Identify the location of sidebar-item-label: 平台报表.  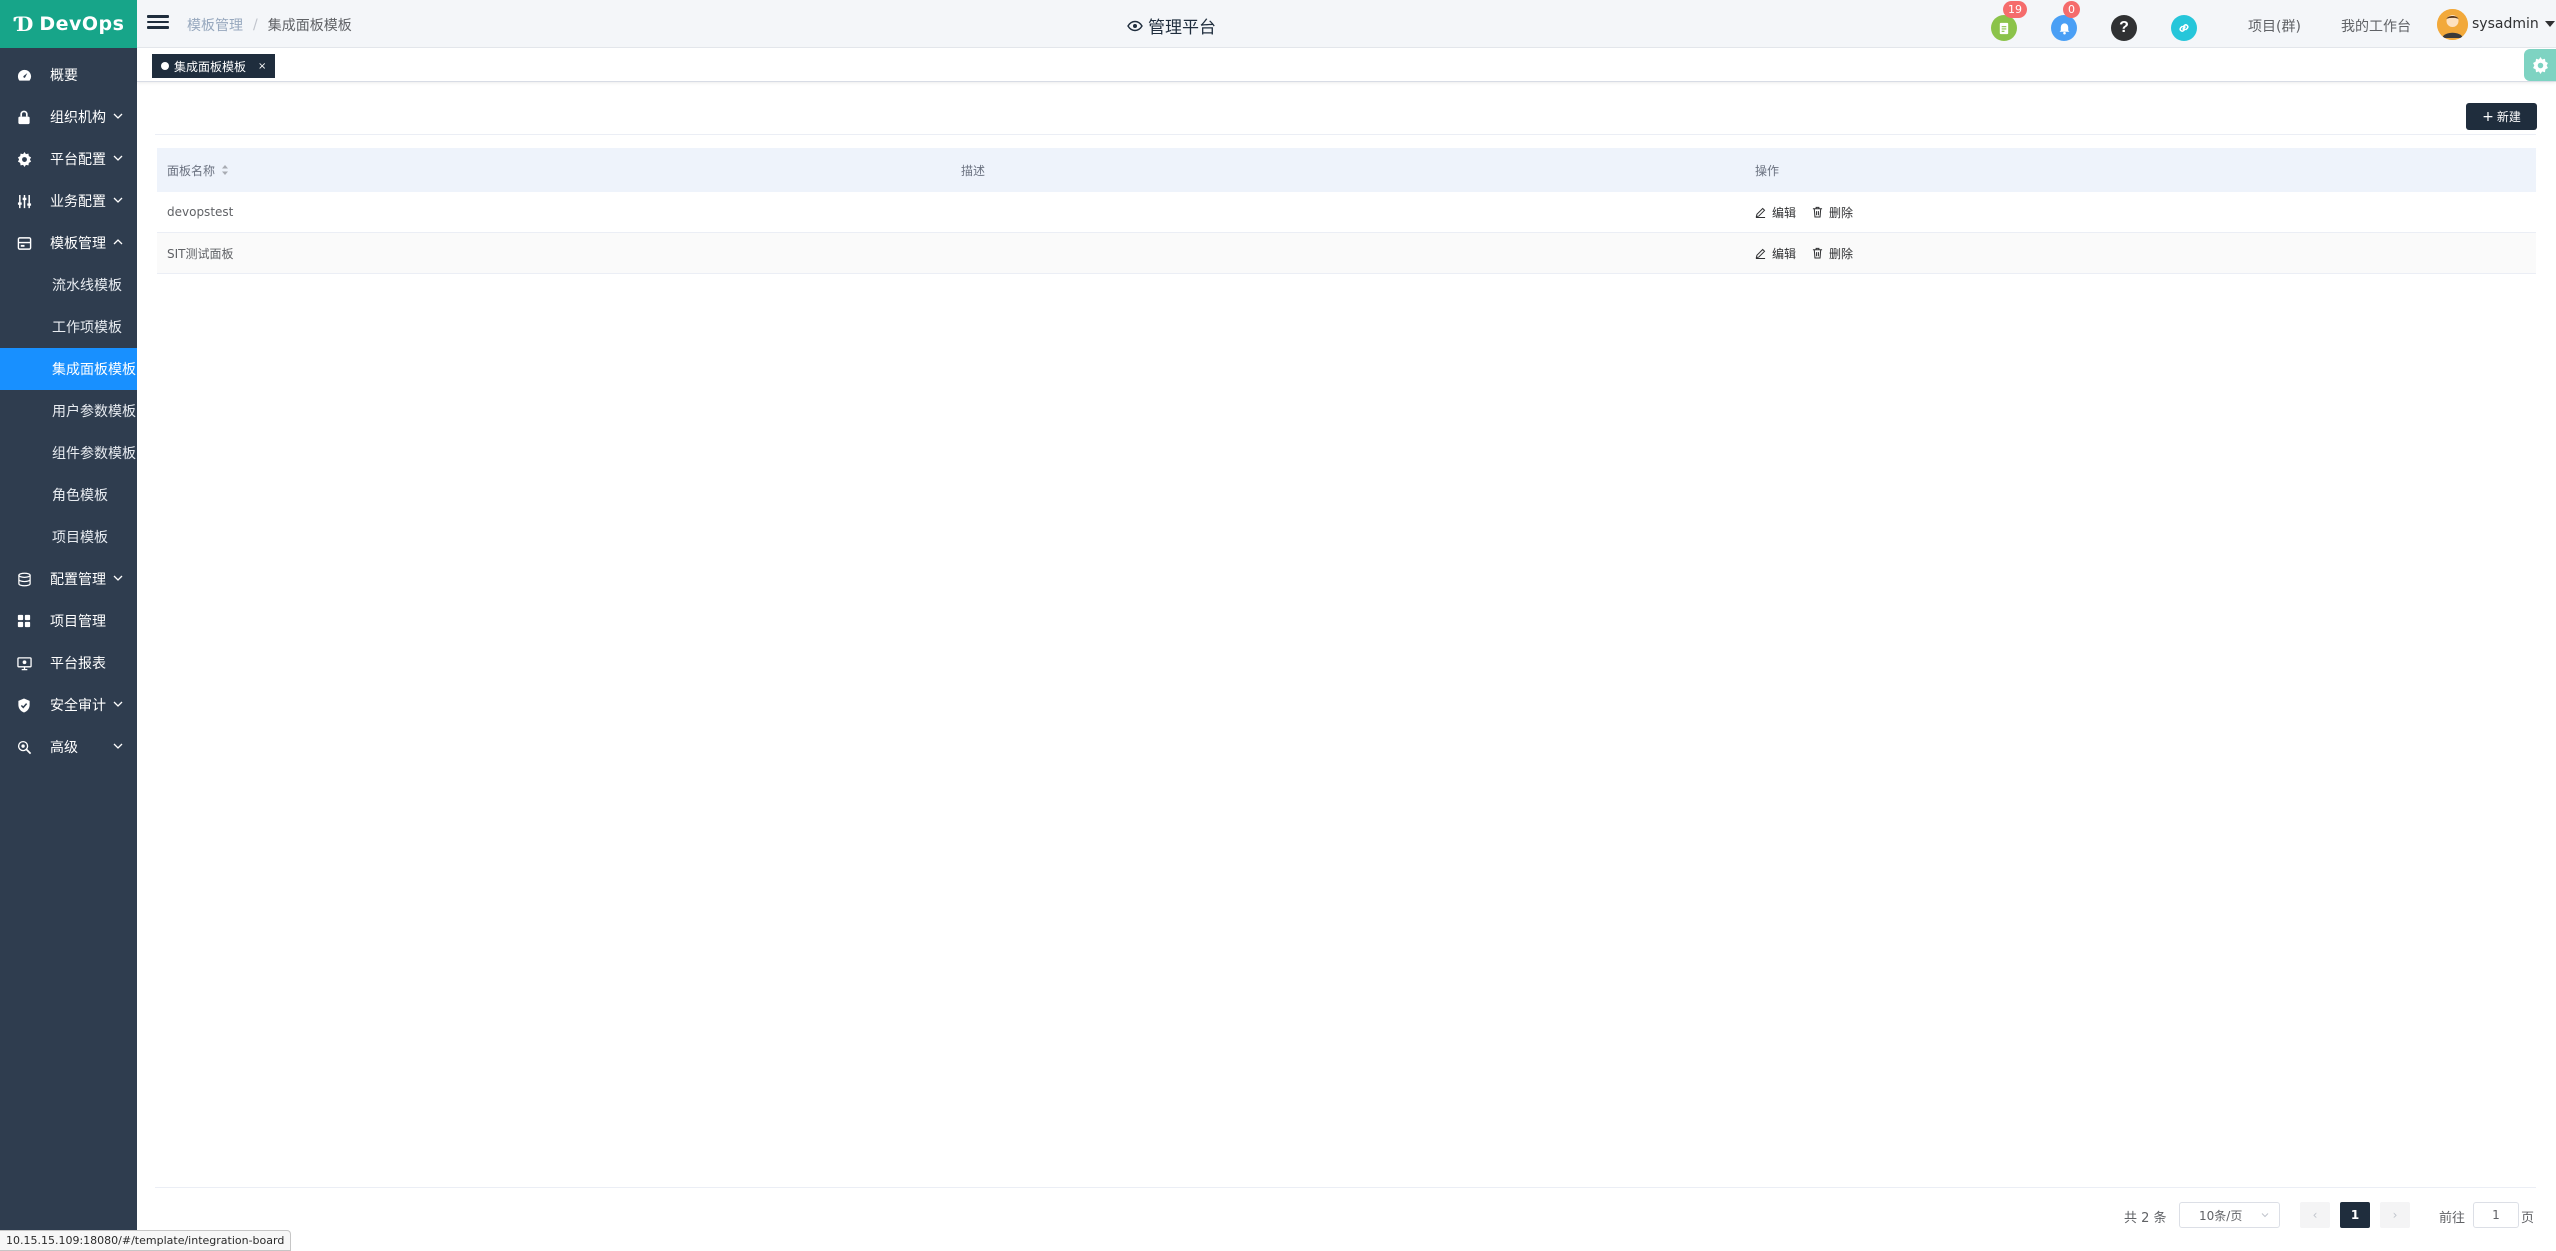
(78, 664).